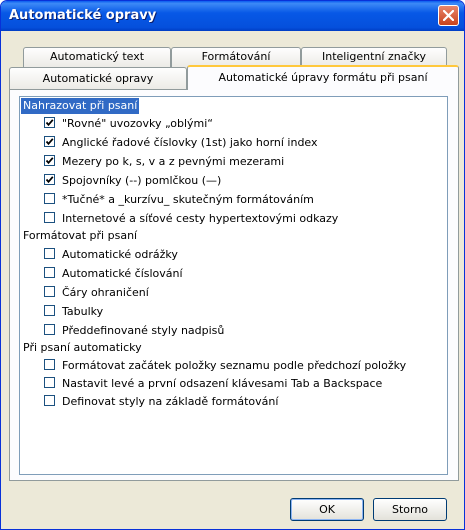  Describe the element at coordinates (83, 311) in the screenshot. I see `option-label: Tabulky` at that location.